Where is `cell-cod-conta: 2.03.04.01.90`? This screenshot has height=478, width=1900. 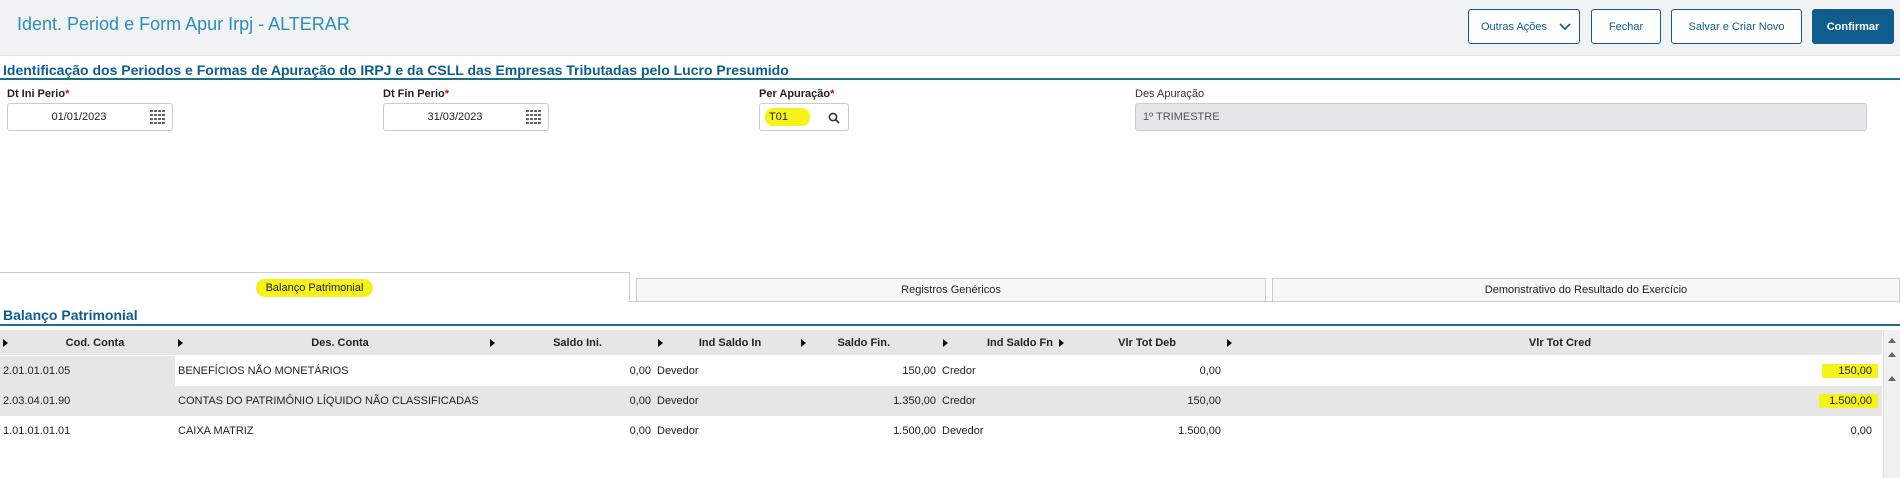
cell-cod-conta: 2.03.04.01.90 is located at coordinates (87, 401).